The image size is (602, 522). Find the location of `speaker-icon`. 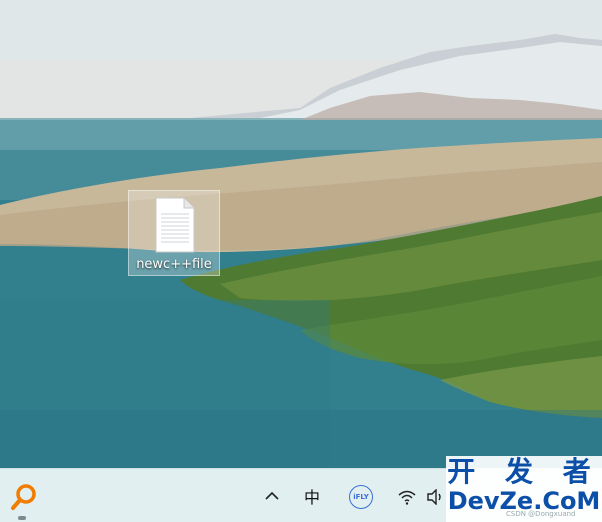

speaker-icon is located at coordinates (434, 497).